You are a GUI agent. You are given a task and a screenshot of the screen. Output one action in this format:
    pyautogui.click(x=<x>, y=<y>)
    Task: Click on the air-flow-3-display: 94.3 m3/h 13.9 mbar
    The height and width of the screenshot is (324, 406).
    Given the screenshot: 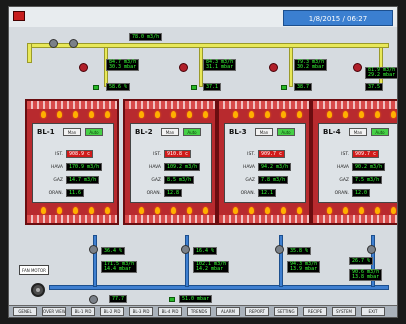 What is the action you would take?
    pyautogui.click(x=304, y=267)
    